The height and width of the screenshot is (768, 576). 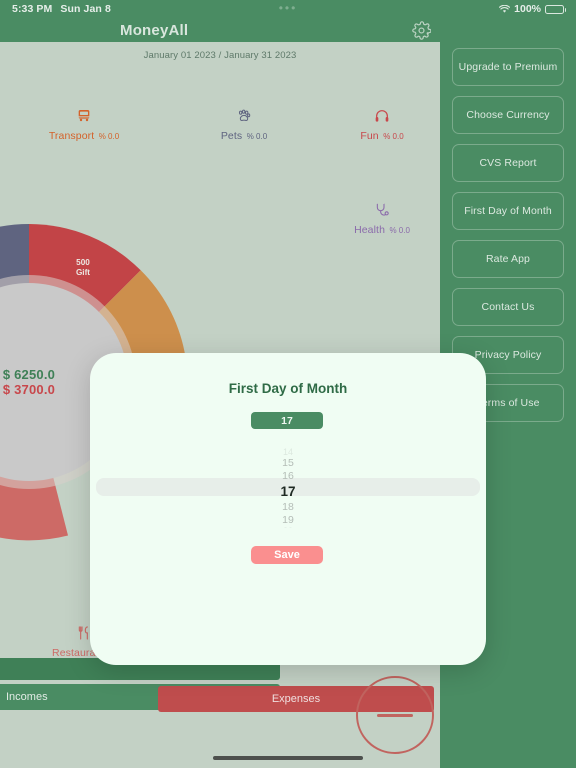 I want to click on slice-label-gift-name: Gift, so click(x=83, y=272).